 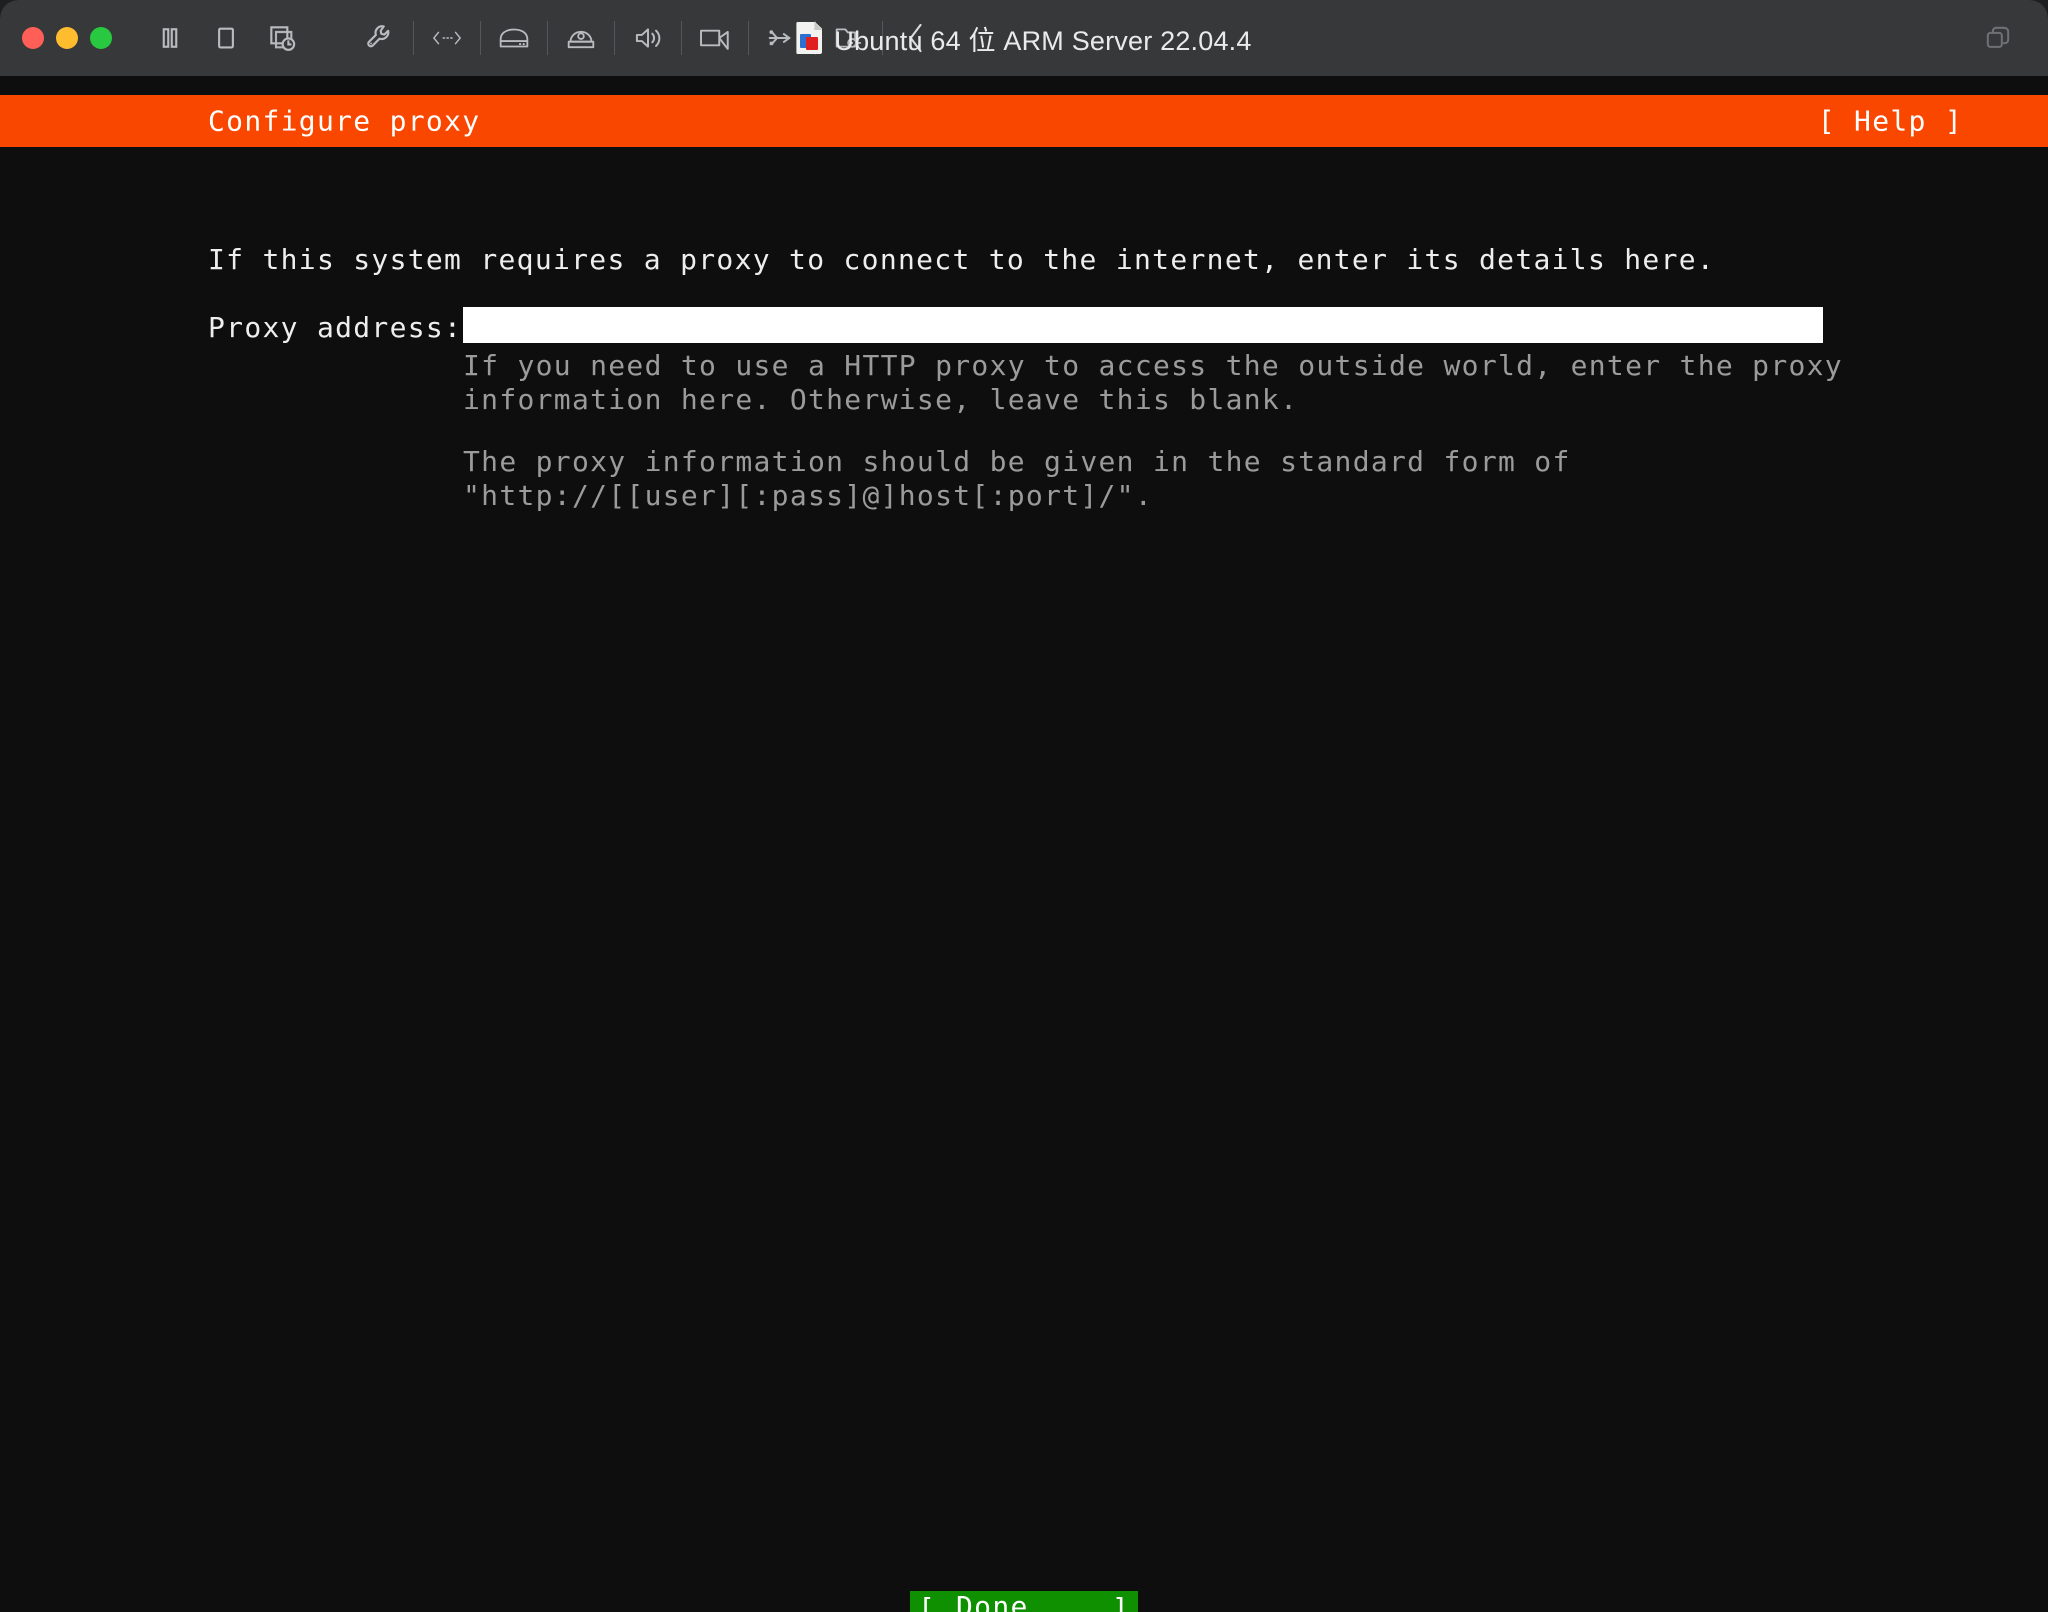 I want to click on done-button: [ Done ], so click(x=1024, y=1601).